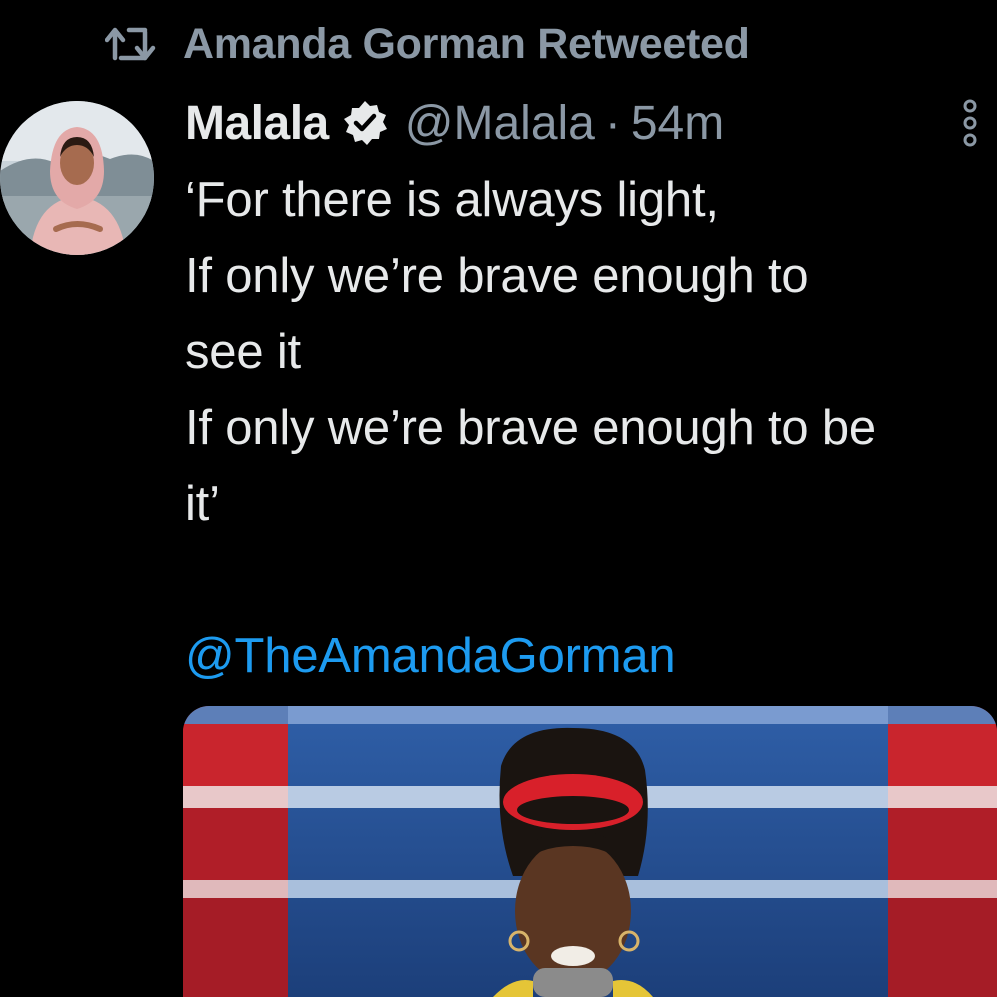  What do you see at coordinates (365, 123) in the screenshot?
I see `verified-badge-icon` at bounding box center [365, 123].